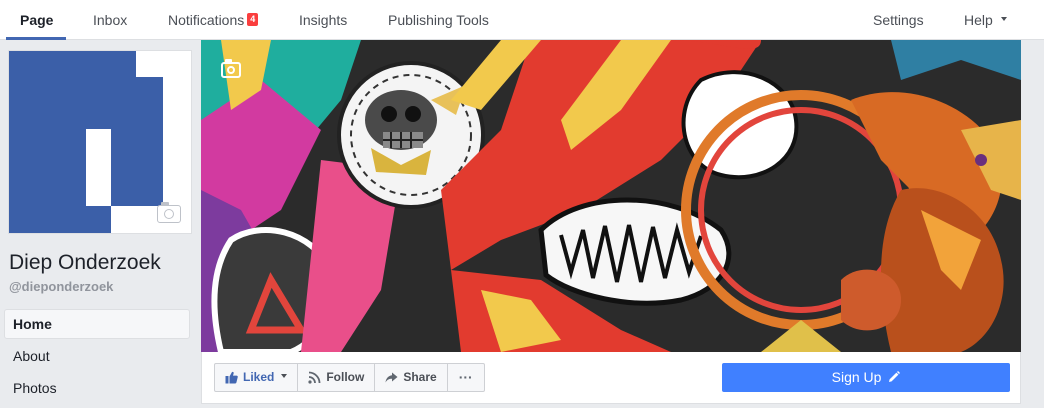  Describe the element at coordinates (61, 286) in the screenshot. I see `page-username: @dieponderzoek` at that location.